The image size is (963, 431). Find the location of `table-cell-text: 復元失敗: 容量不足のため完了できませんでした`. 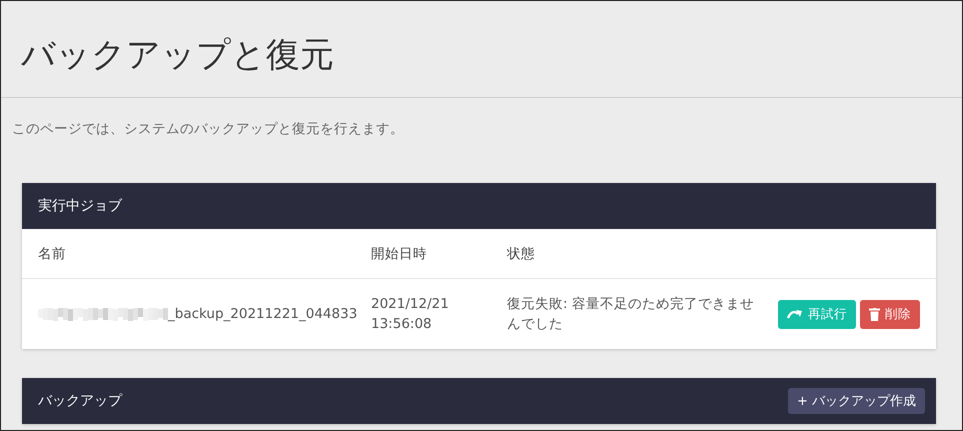

table-cell-text: 復元失敗: 容量不足のため完了できませんでした is located at coordinates (631, 314).